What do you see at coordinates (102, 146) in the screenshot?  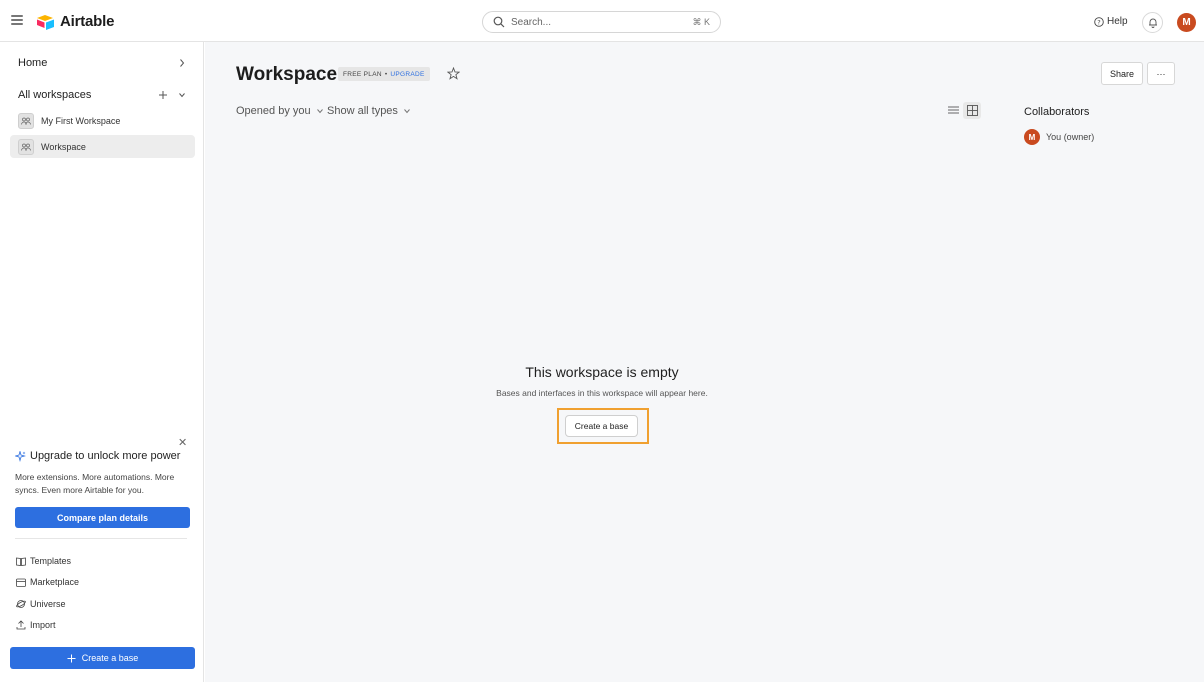 I see `sidebar-item-workspace: Workspace` at bounding box center [102, 146].